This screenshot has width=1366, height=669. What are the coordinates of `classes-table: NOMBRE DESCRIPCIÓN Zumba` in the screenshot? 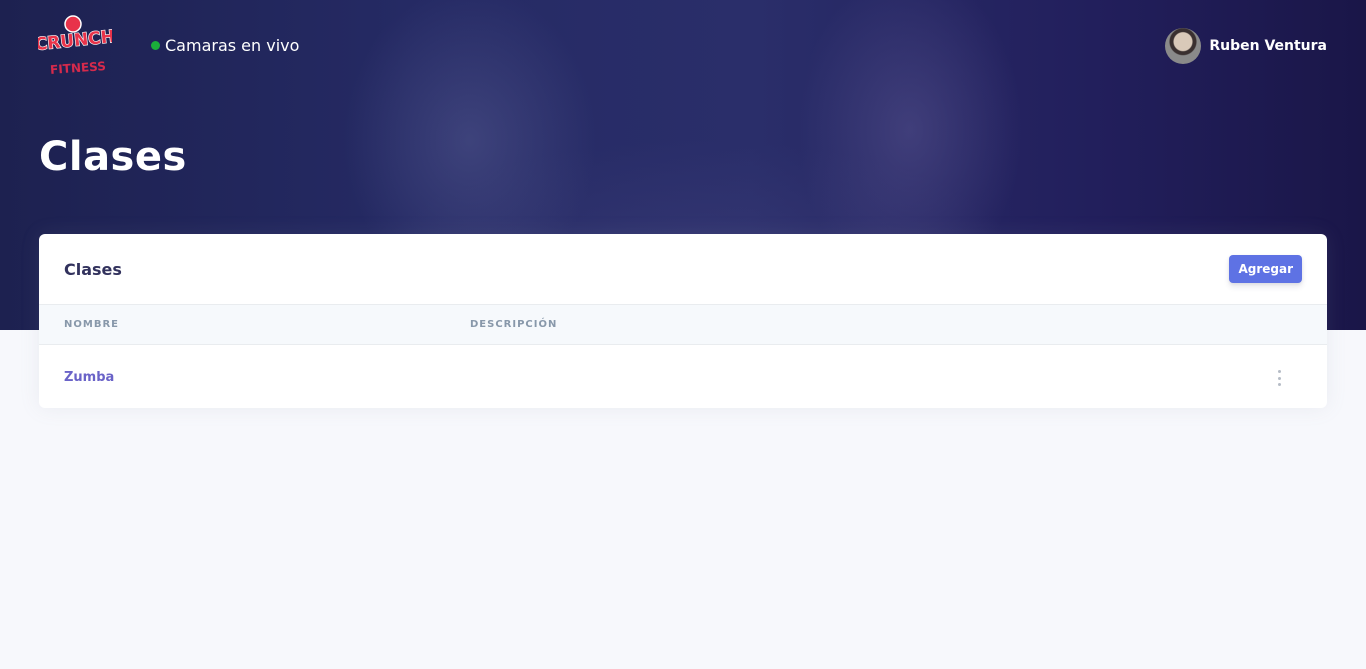 It's located at (683, 356).